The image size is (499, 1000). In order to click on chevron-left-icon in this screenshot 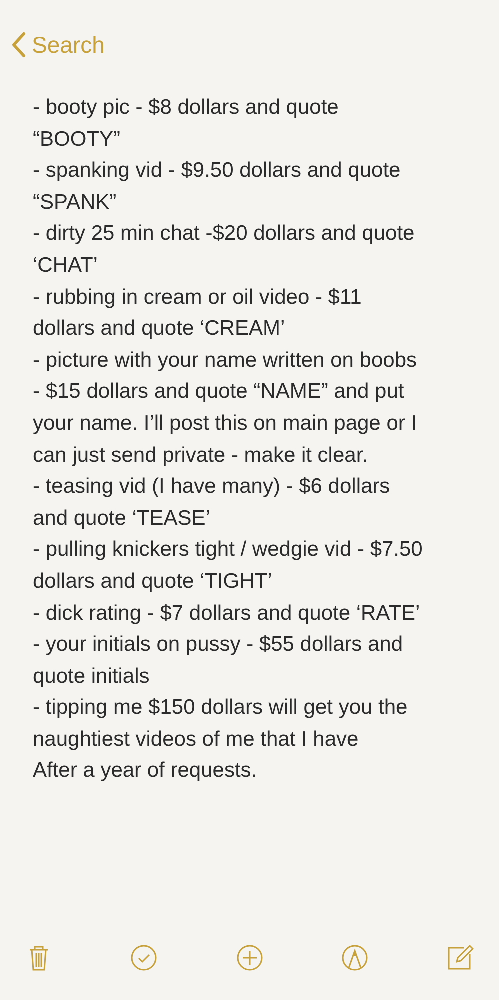, I will do `click(19, 45)`.